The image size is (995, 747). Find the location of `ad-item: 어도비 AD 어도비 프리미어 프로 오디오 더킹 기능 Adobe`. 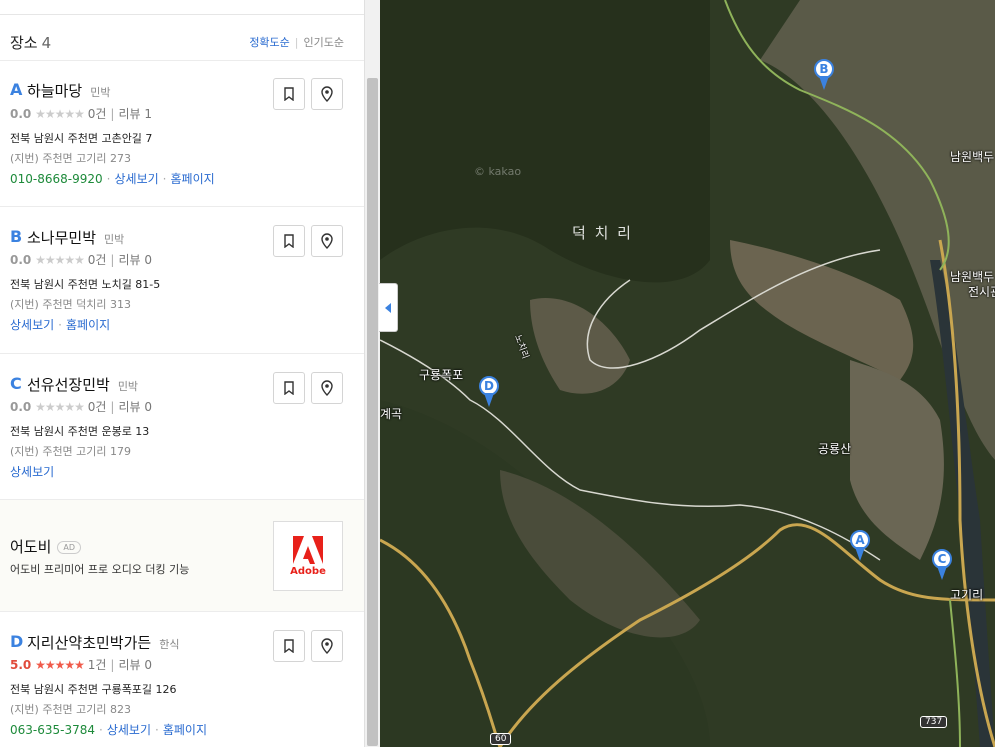

ad-item: 어도비 AD 어도비 프리미어 프로 오디오 더킹 기능 Adobe is located at coordinates (182, 555).